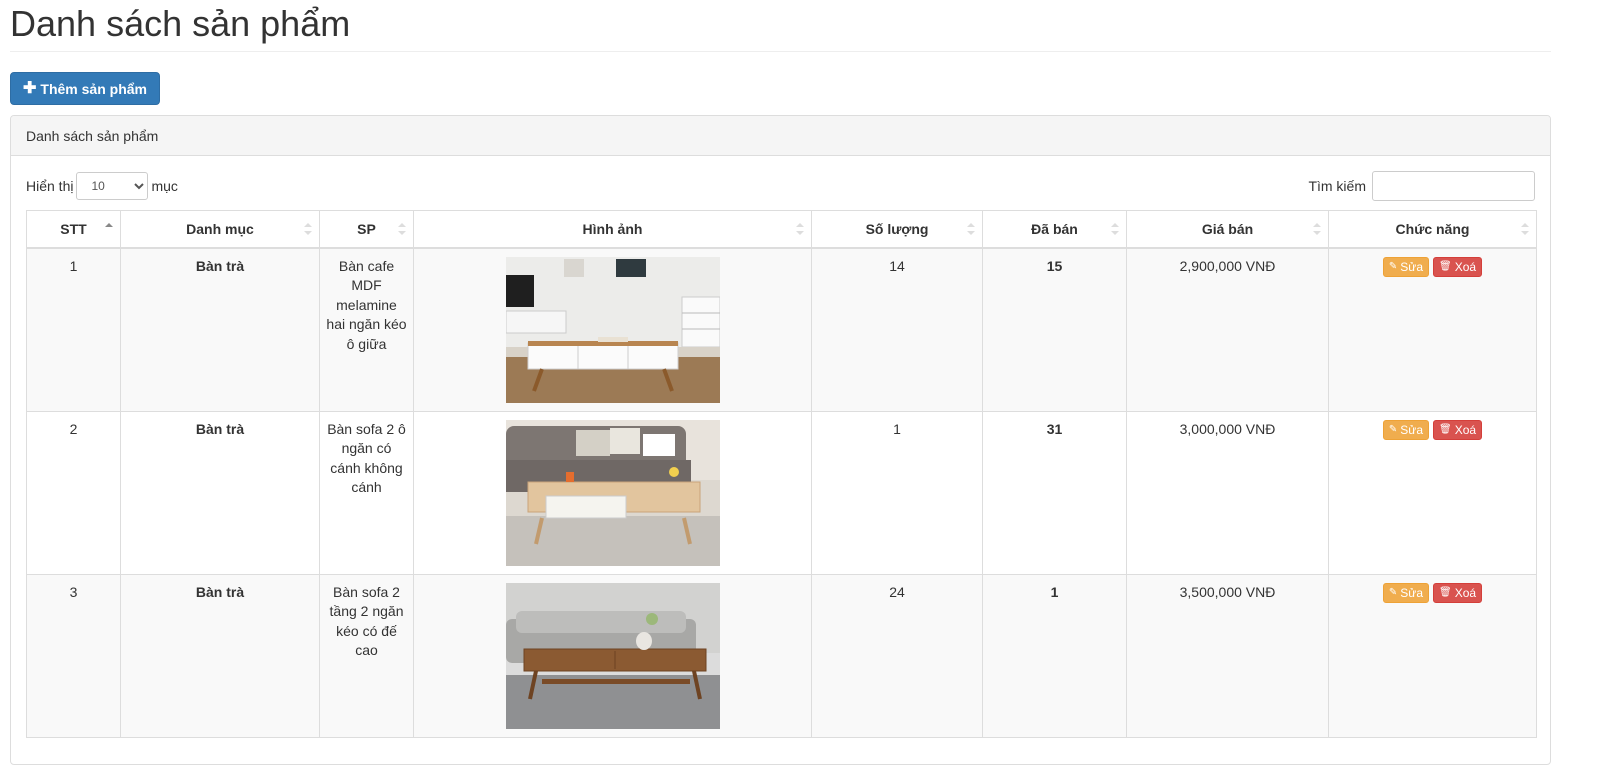 The image size is (1616, 765). Describe the element at coordinates (366, 655) in the screenshot. I see `cell-product-name: Bàn sofa 2 tầng 2 ngăn kéo có đế cao` at that location.